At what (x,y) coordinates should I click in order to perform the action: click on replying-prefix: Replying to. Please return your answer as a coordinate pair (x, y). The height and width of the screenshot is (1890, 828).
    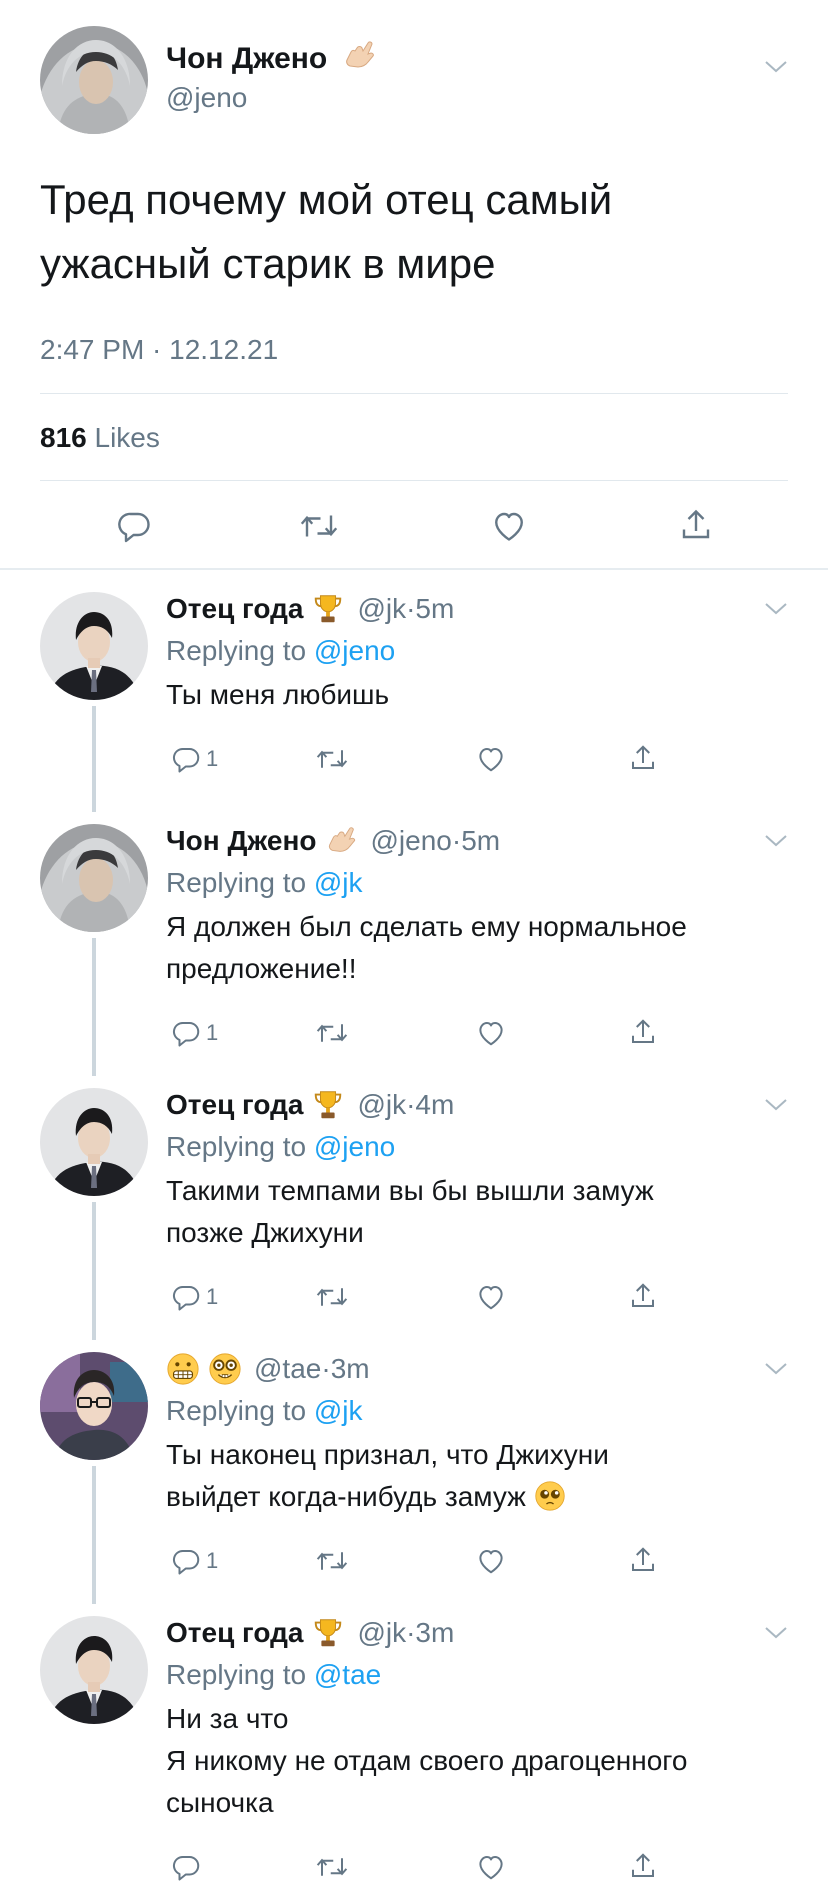
    Looking at the image, I should click on (240, 1674).